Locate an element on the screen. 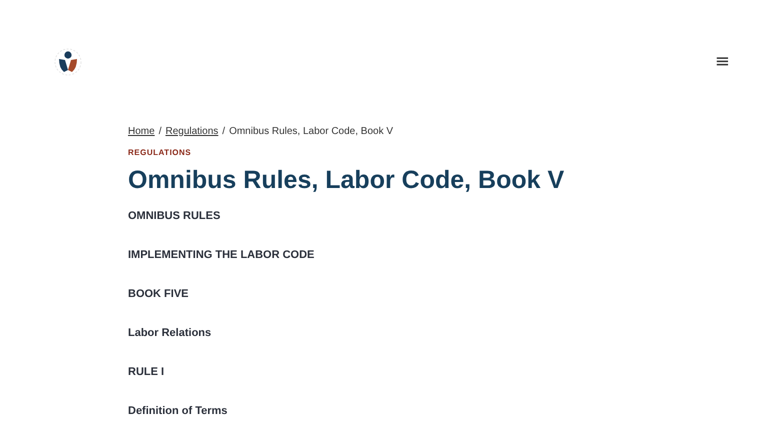 The width and height of the screenshot is (784, 441). breadcrumb-link: Home is located at coordinates (141, 131).